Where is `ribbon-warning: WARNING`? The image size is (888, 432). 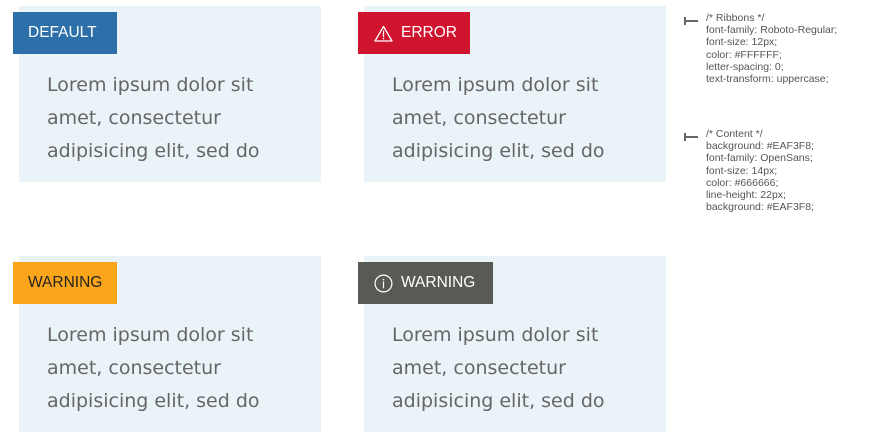 ribbon-warning: WARNING is located at coordinates (65, 283).